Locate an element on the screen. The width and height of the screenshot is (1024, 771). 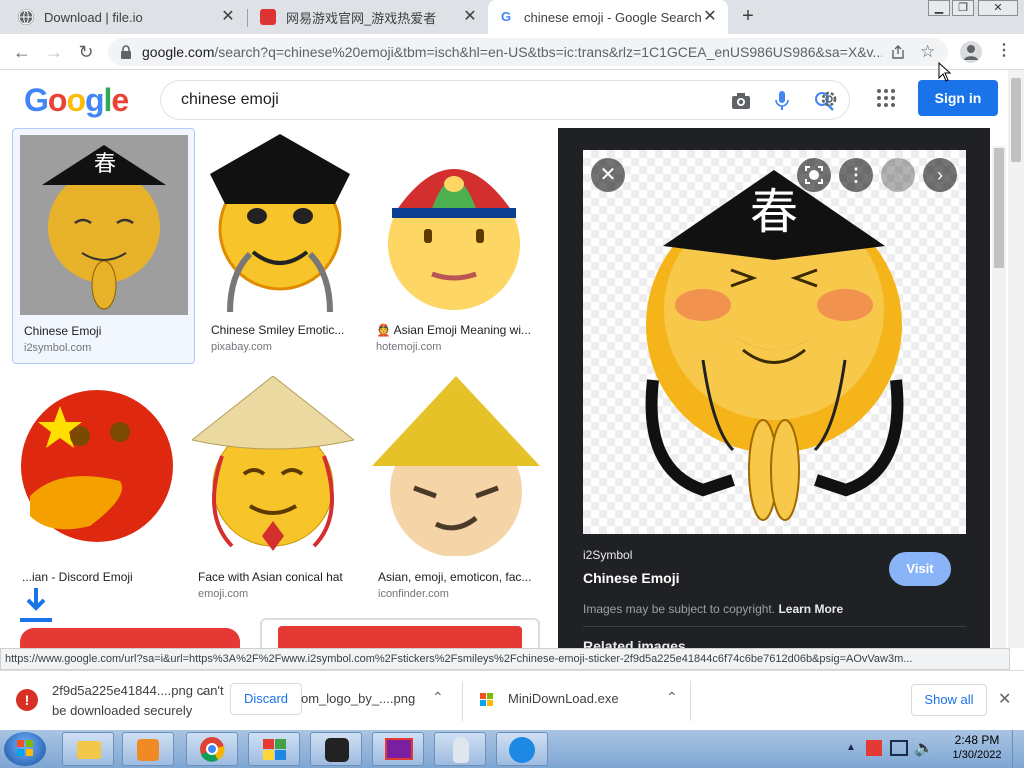
apps-grid-icon is located at coordinates (886, 98).